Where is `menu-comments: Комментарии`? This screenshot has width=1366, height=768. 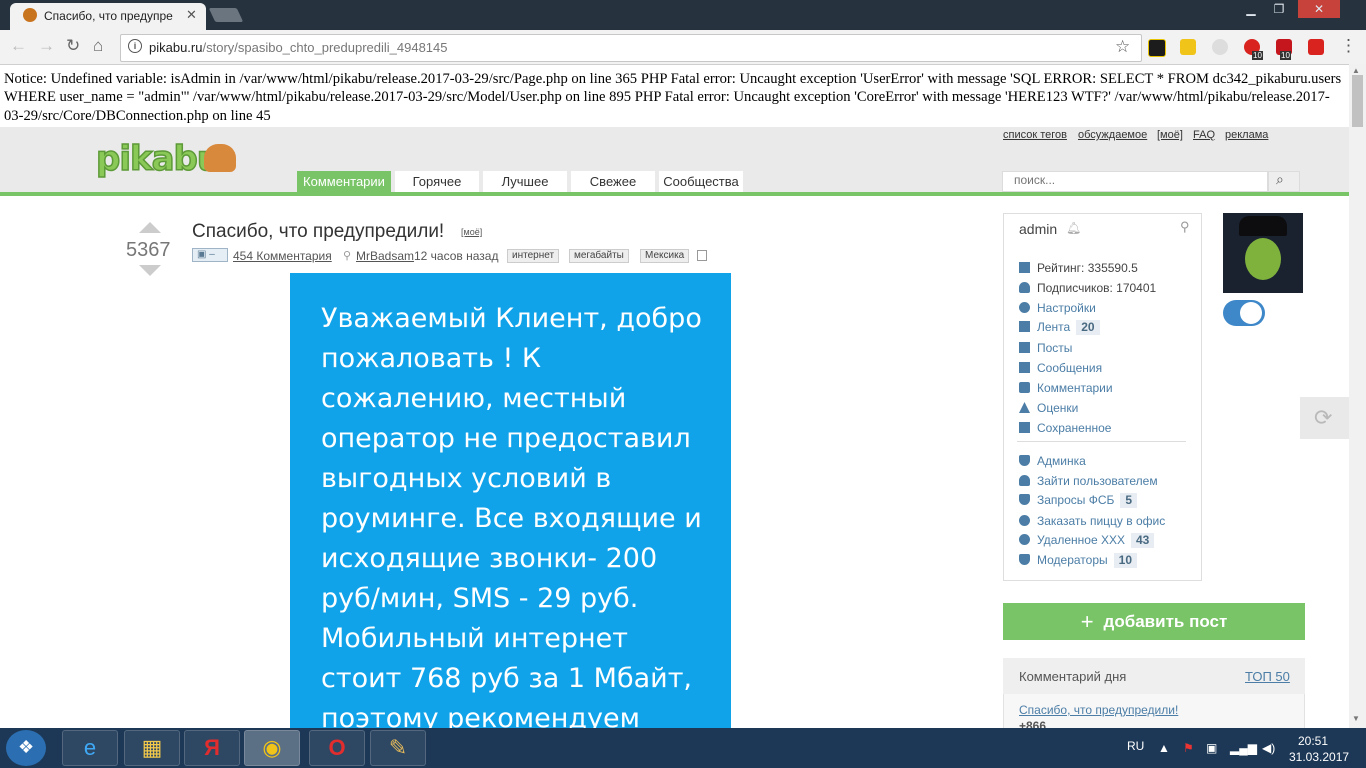
menu-comments: Комментарии is located at coordinates (1066, 388).